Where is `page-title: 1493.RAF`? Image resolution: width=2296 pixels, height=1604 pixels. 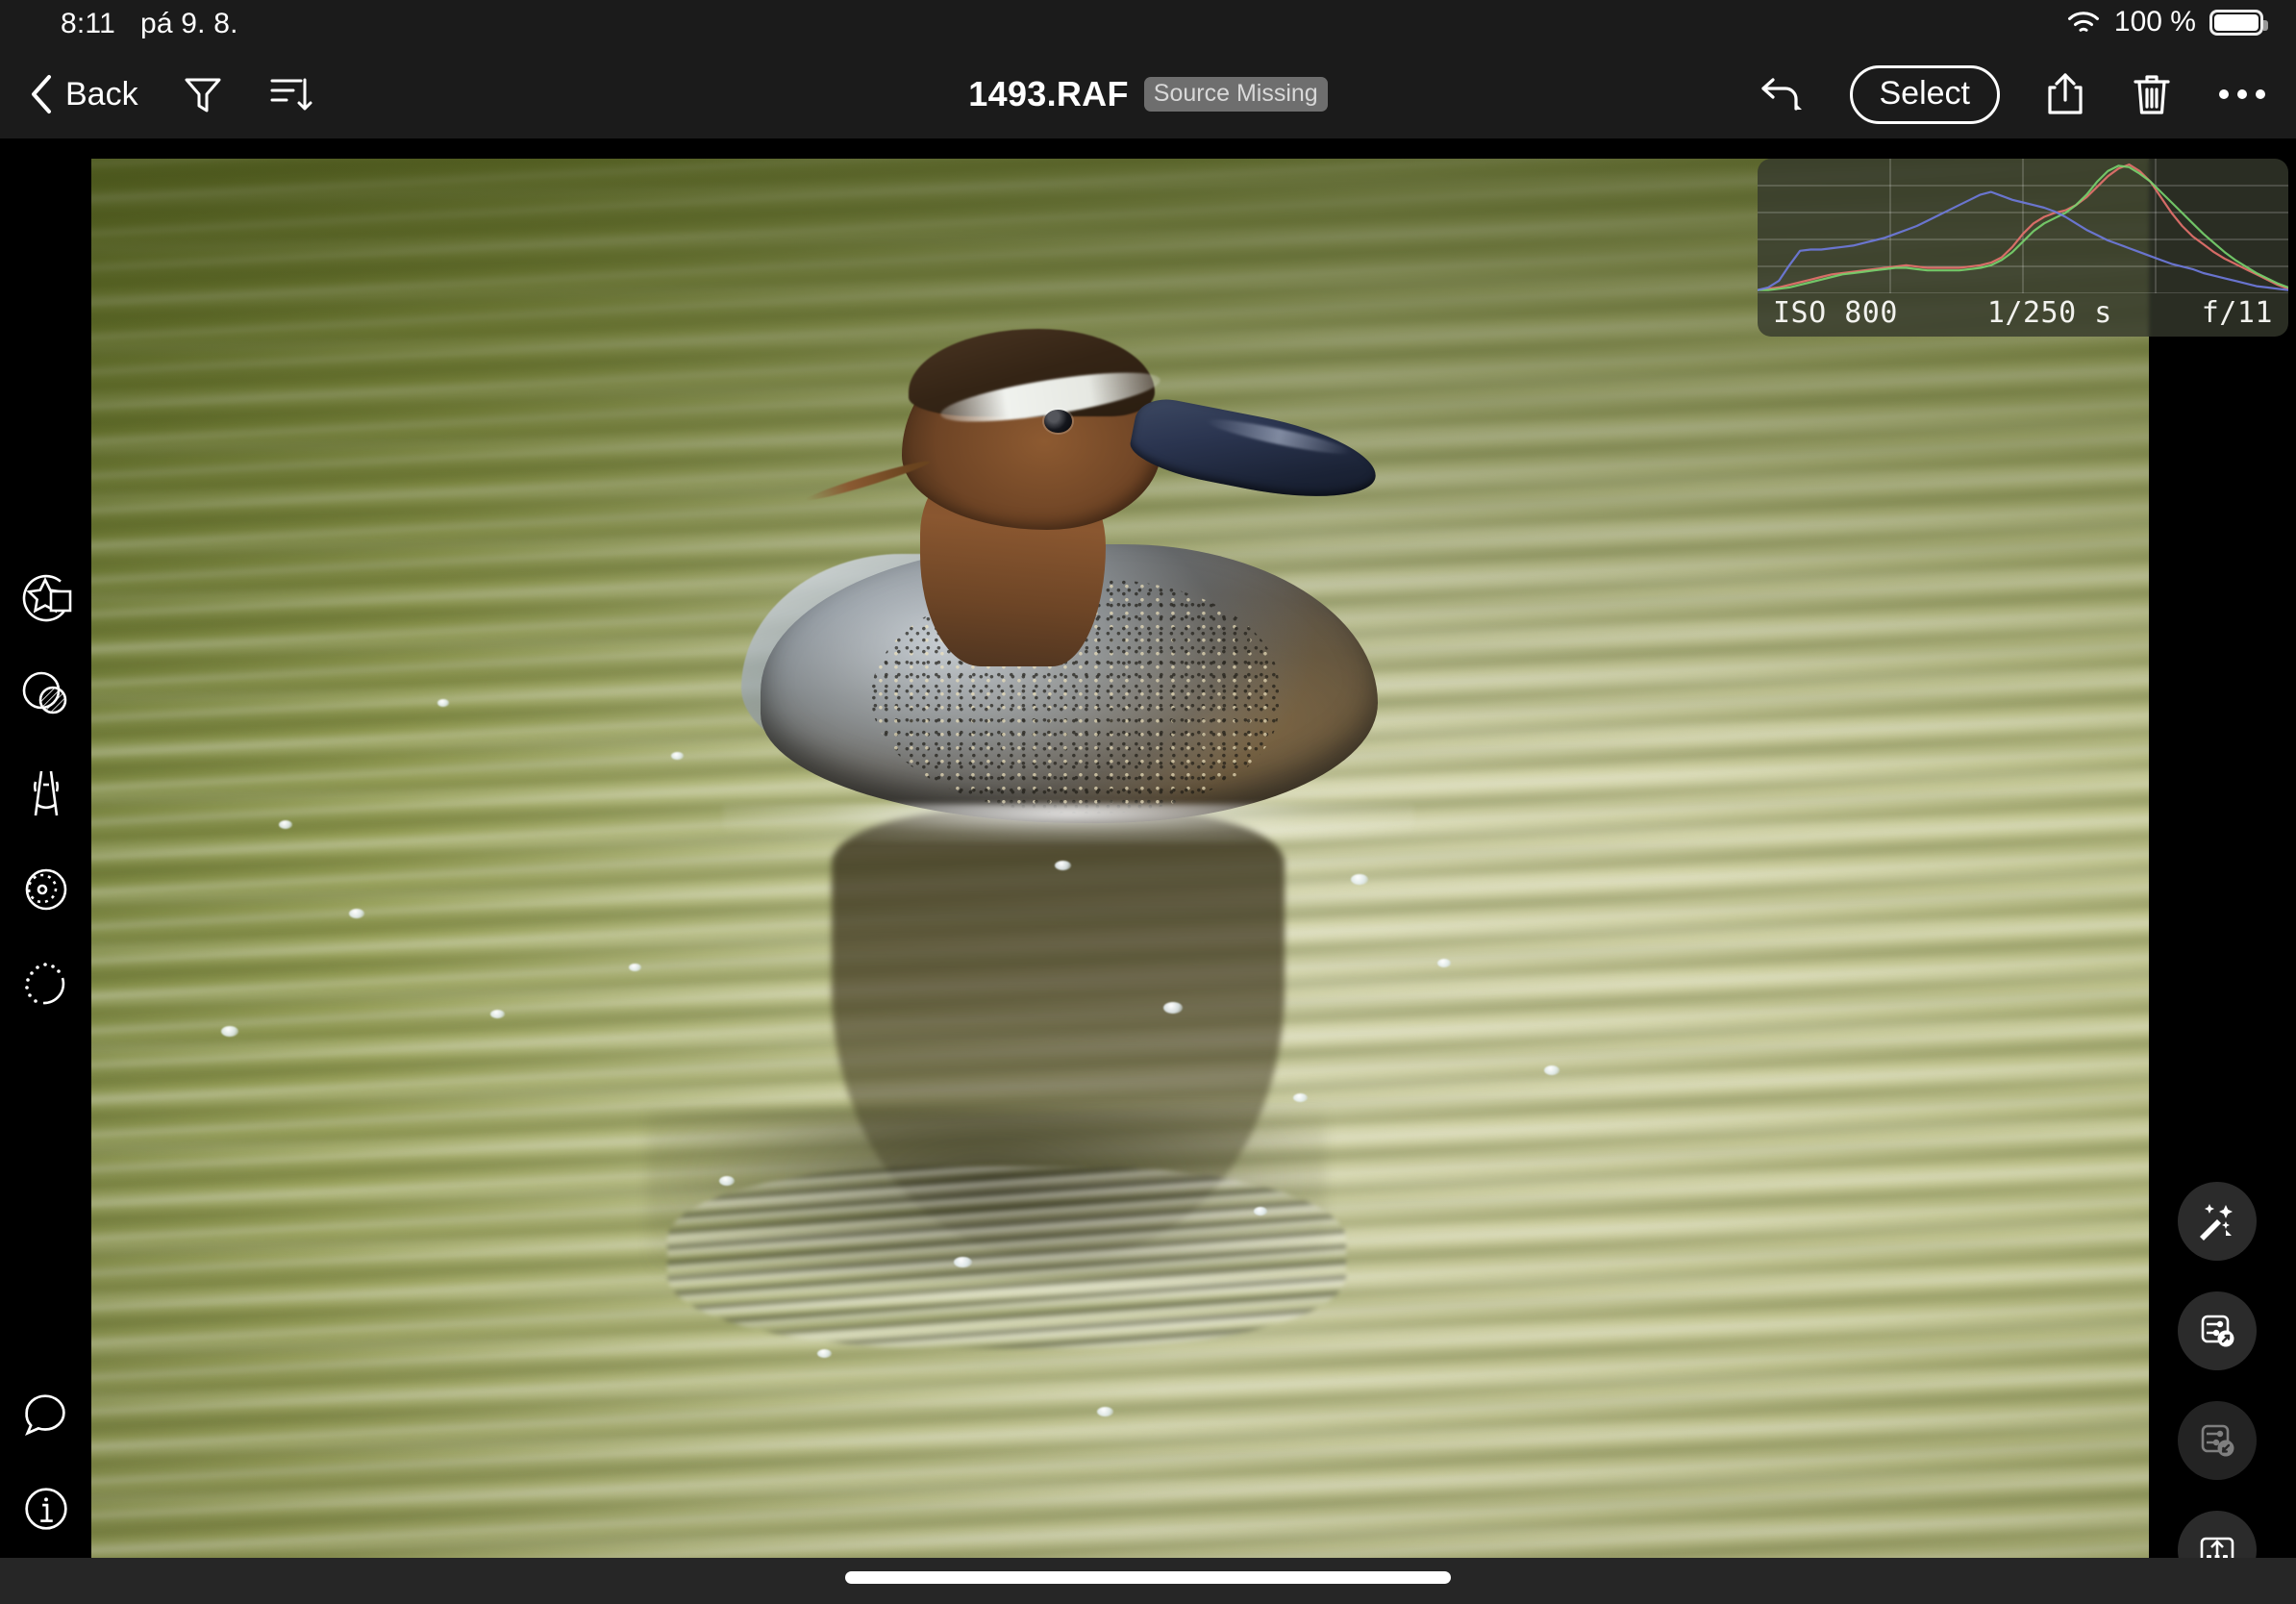
page-title: 1493.RAF is located at coordinates (1048, 93).